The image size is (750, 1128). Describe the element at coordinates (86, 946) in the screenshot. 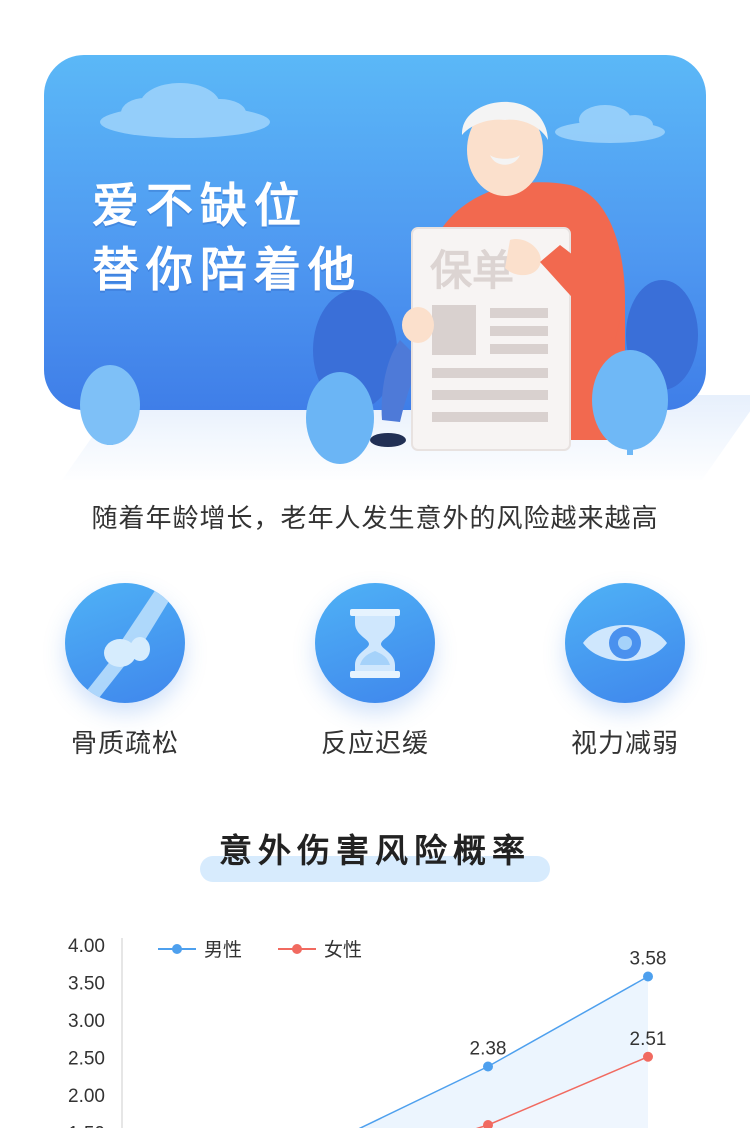

I see `y-tick-label: 4.00` at that location.